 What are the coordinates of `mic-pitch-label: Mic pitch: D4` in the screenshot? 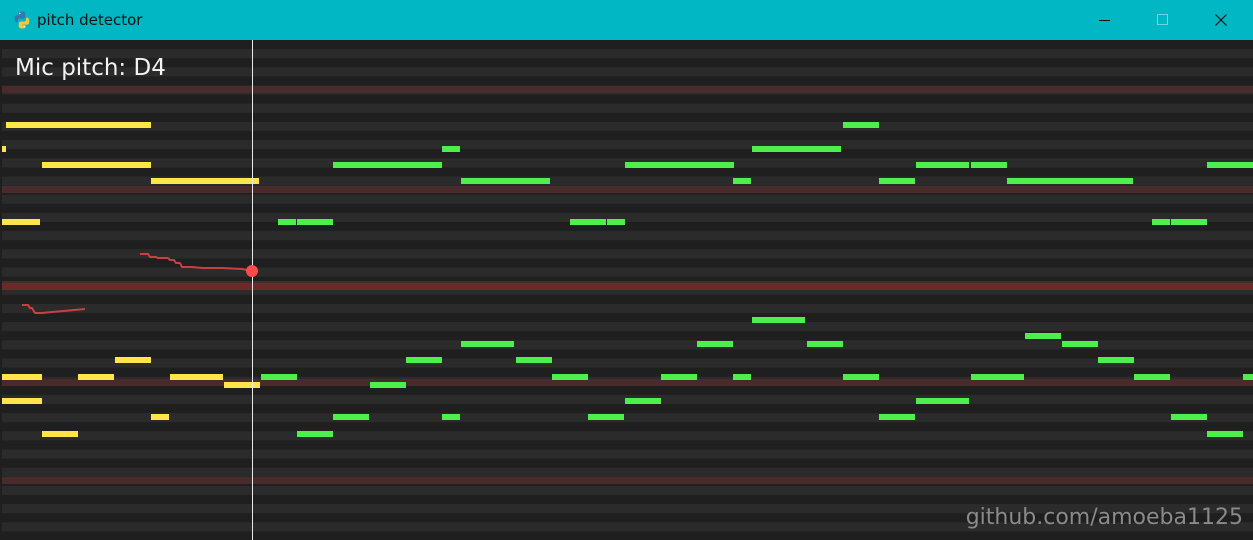 It's located at (90, 68).